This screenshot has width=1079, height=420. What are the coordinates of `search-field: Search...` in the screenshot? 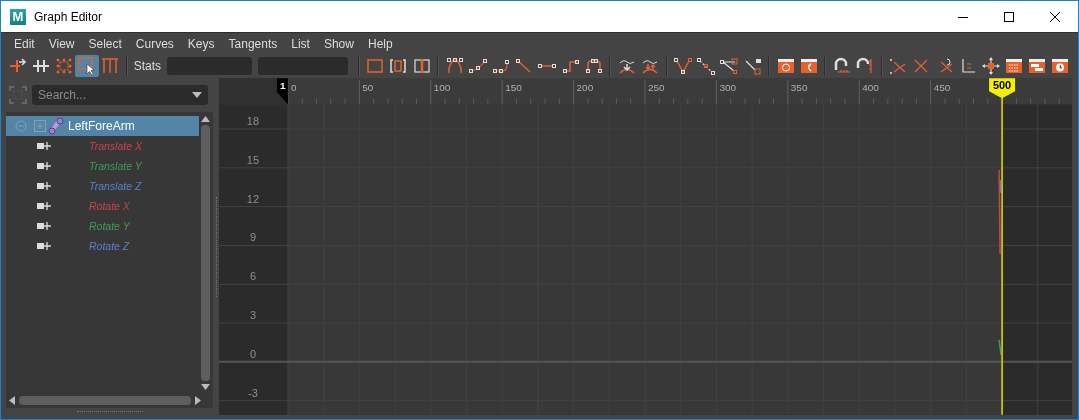 It's located at (120, 95).